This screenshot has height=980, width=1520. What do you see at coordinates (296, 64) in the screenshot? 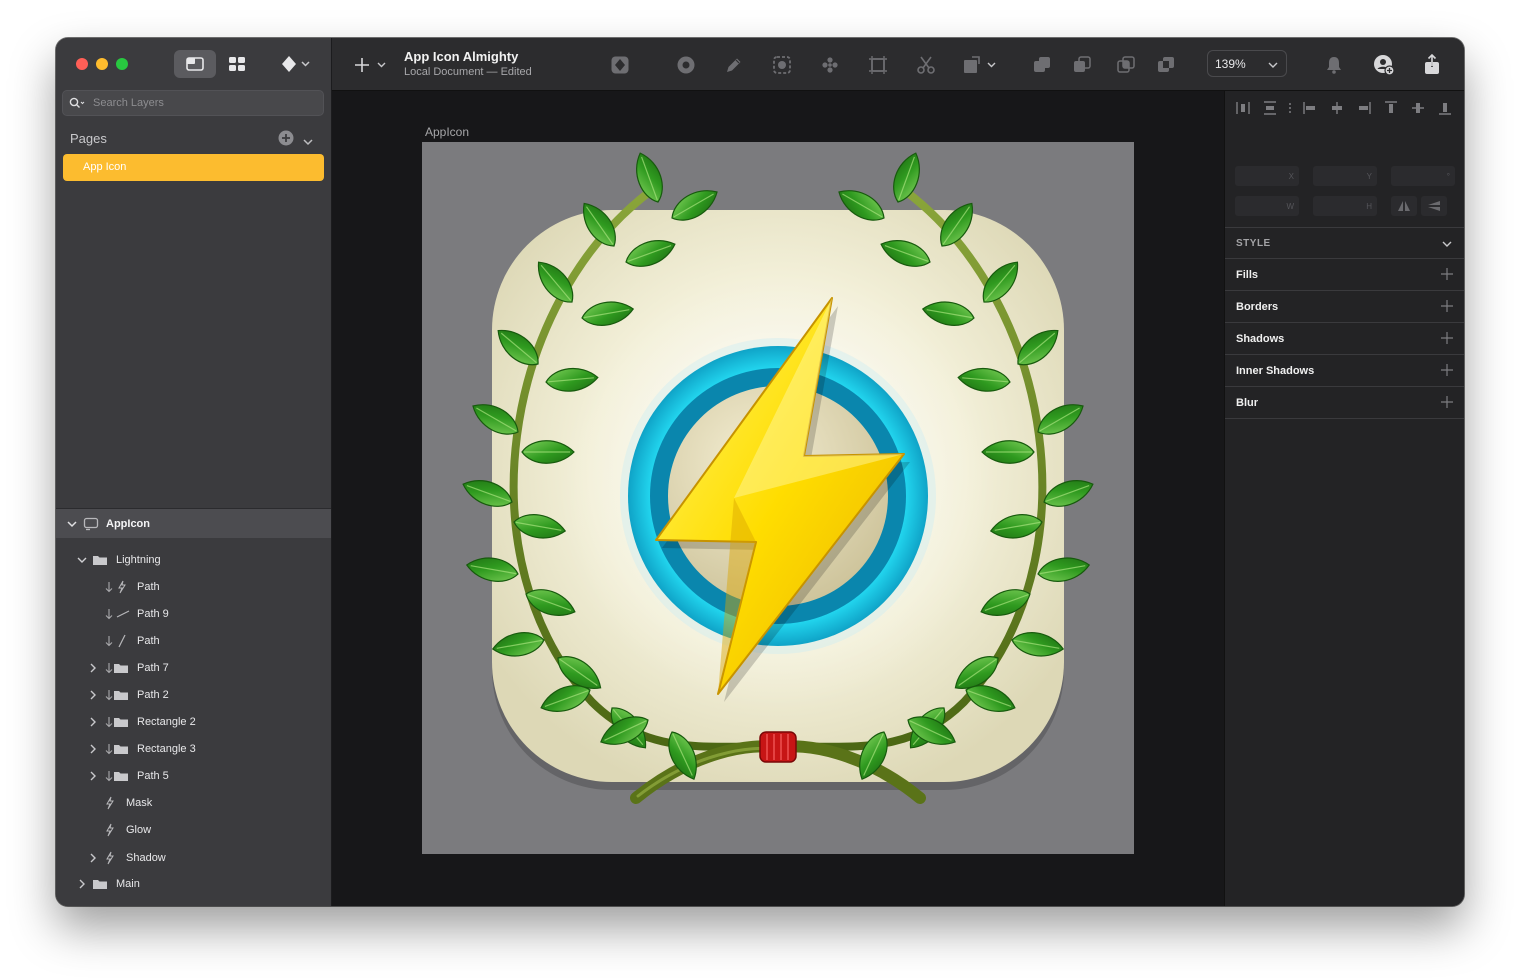
I see `components-menu-button` at bounding box center [296, 64].